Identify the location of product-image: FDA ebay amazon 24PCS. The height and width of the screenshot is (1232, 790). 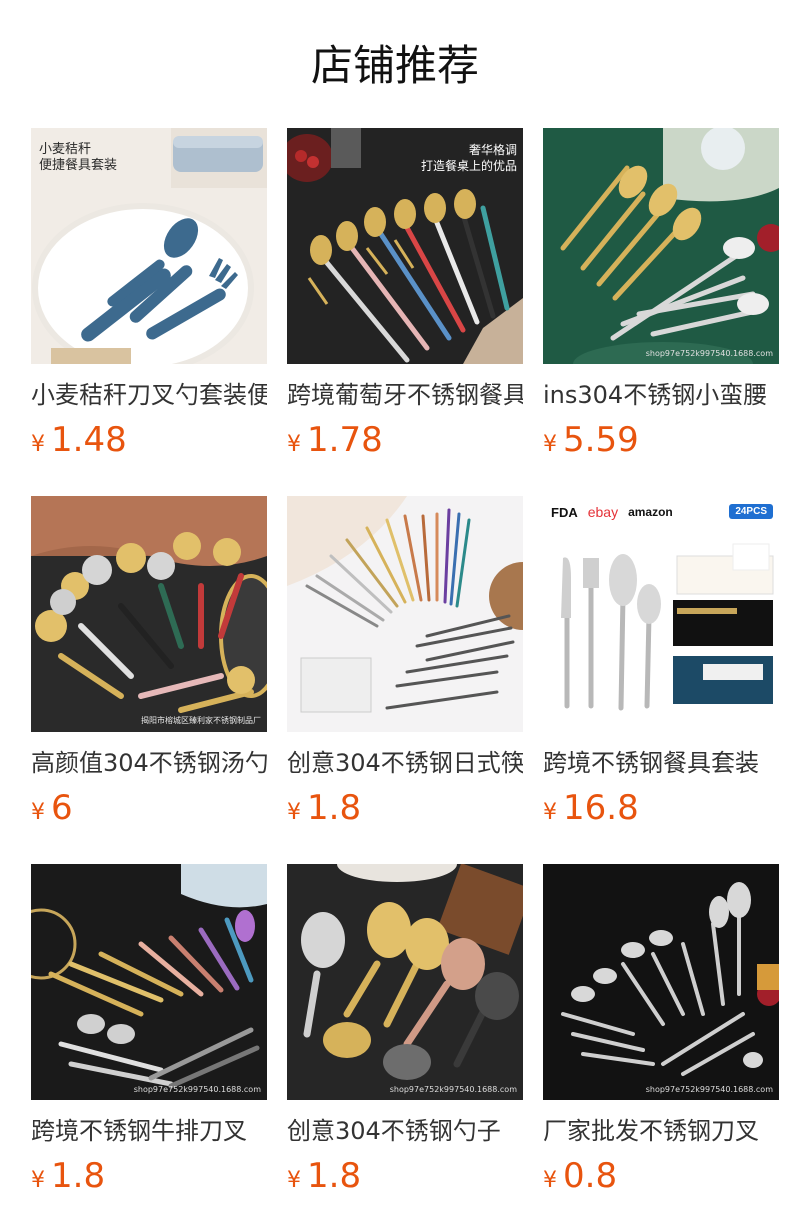
(661, 614).